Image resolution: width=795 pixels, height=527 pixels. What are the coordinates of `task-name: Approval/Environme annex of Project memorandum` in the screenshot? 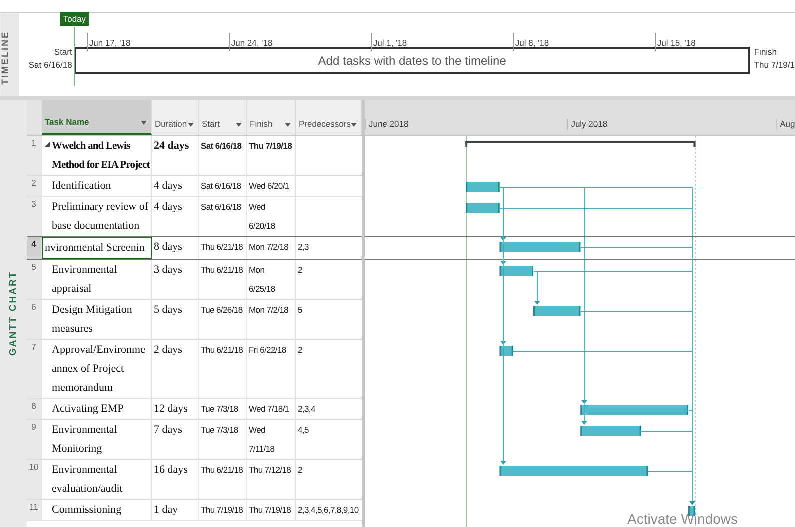 It's located at (99, 369).